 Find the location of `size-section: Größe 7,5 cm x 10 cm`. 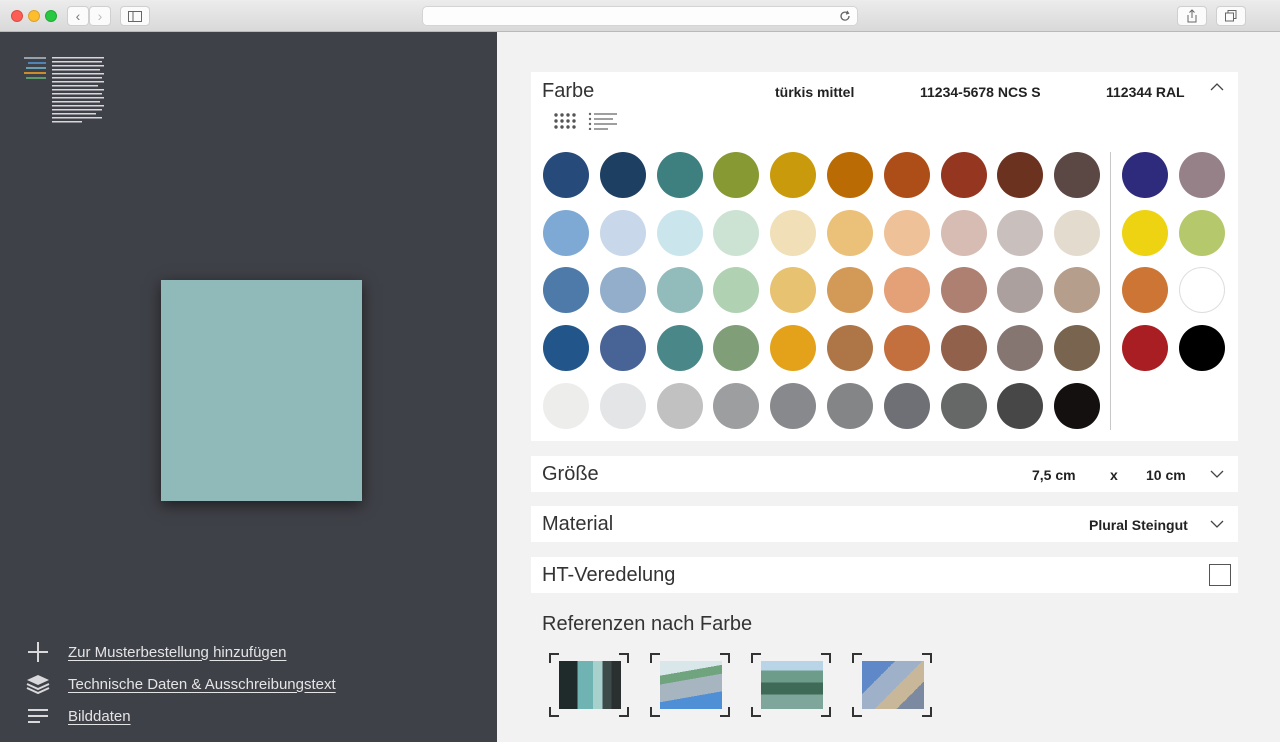

size-section: Größe 7,5 cm x 10 cm is located at coordinates (884, 474).